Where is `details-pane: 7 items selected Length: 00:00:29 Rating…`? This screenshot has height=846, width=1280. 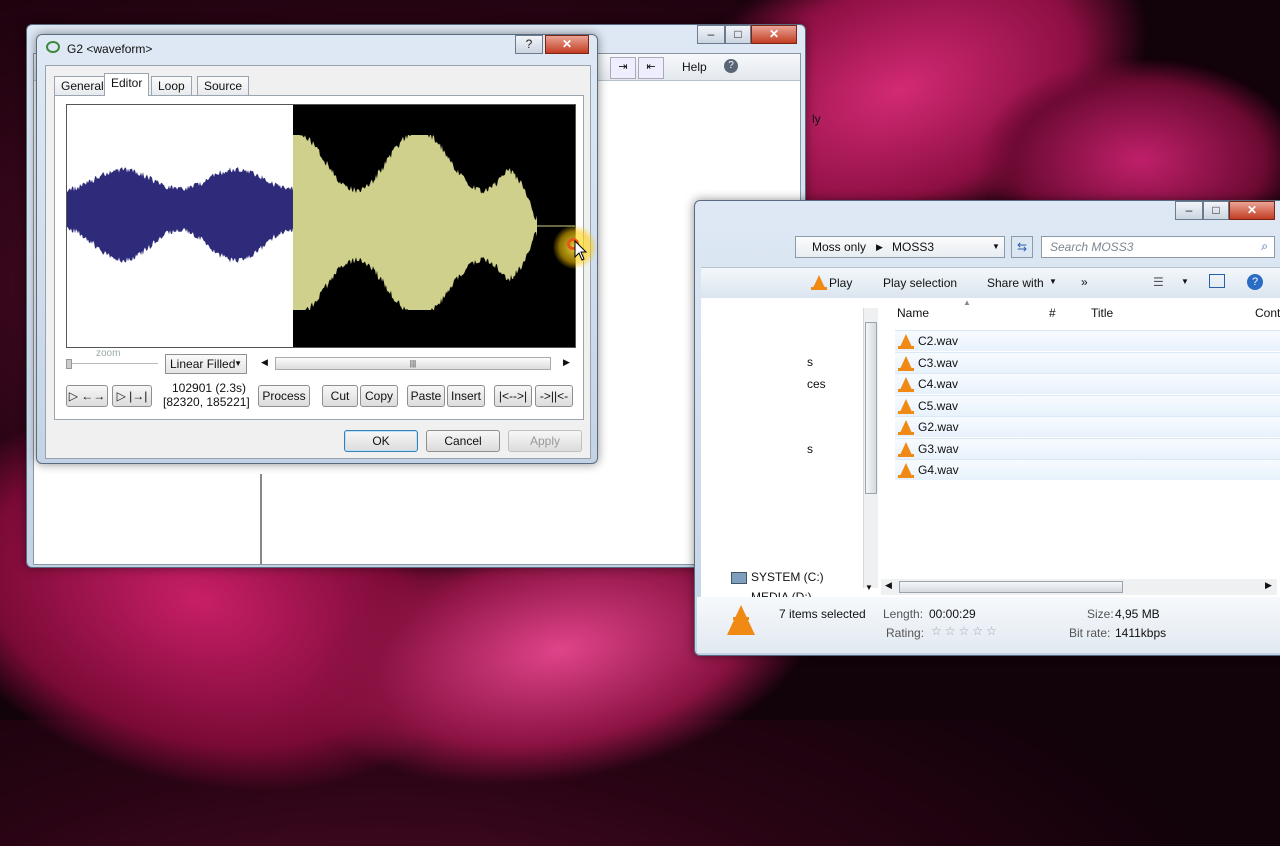
details-pane: 7 items selected Length: 00:00:29 Rating… is located at coordinates (988, 625).